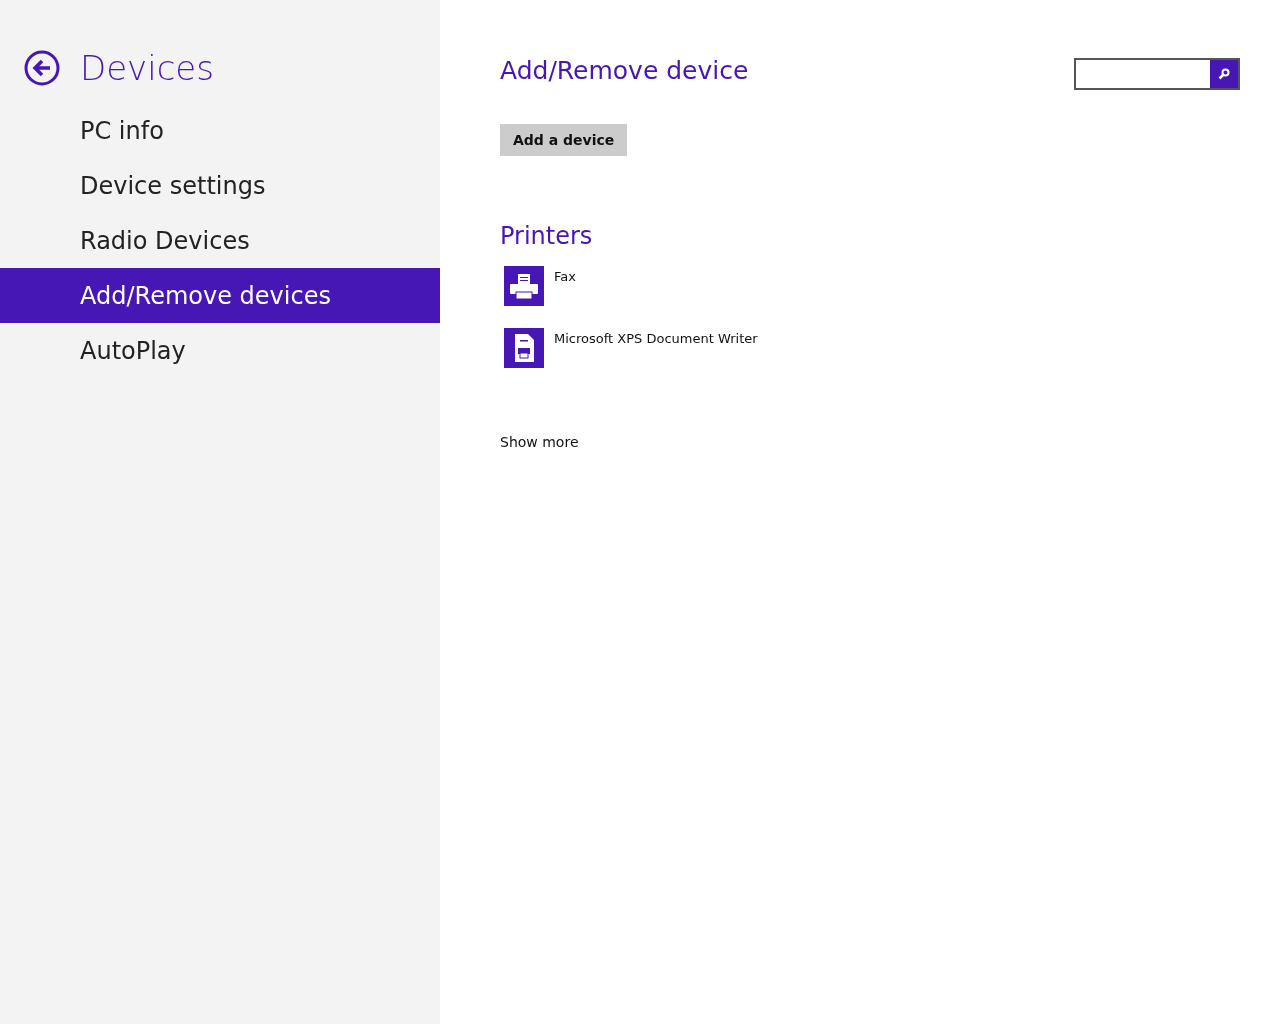 The width and height of the screenshot is (1280, 1024). What do you see at coordinates (220, 185) in the screenshot?
I see `sidebar-item: Device settings` at bounding box center [220, 185].